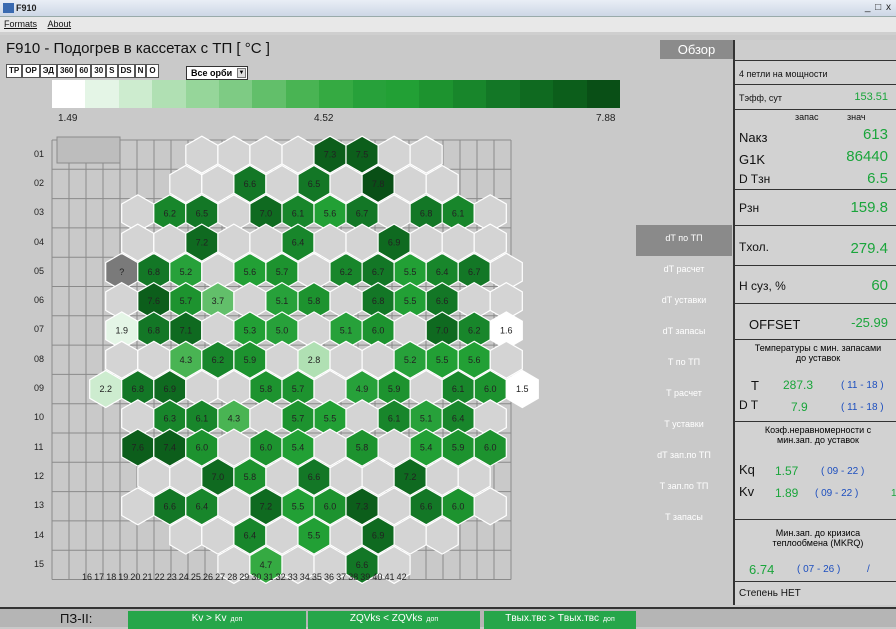 This screenshot has height=629, width=896. Describe the element at coordinates (410, 360) in the screenshot. I see `hex-value: 5.2` at that location.